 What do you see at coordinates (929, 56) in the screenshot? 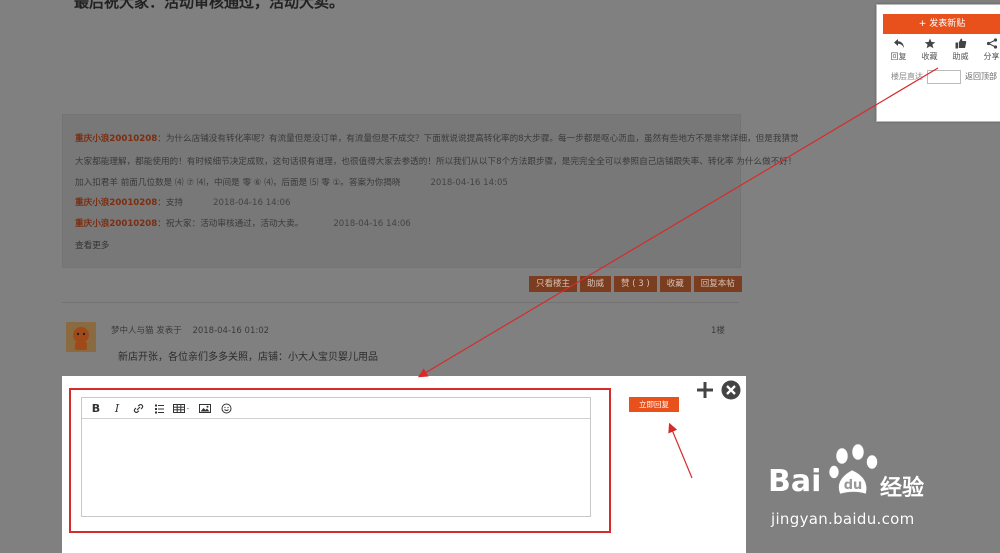
I see `float-action-label: 收藏` at bounding box center [929, 56].